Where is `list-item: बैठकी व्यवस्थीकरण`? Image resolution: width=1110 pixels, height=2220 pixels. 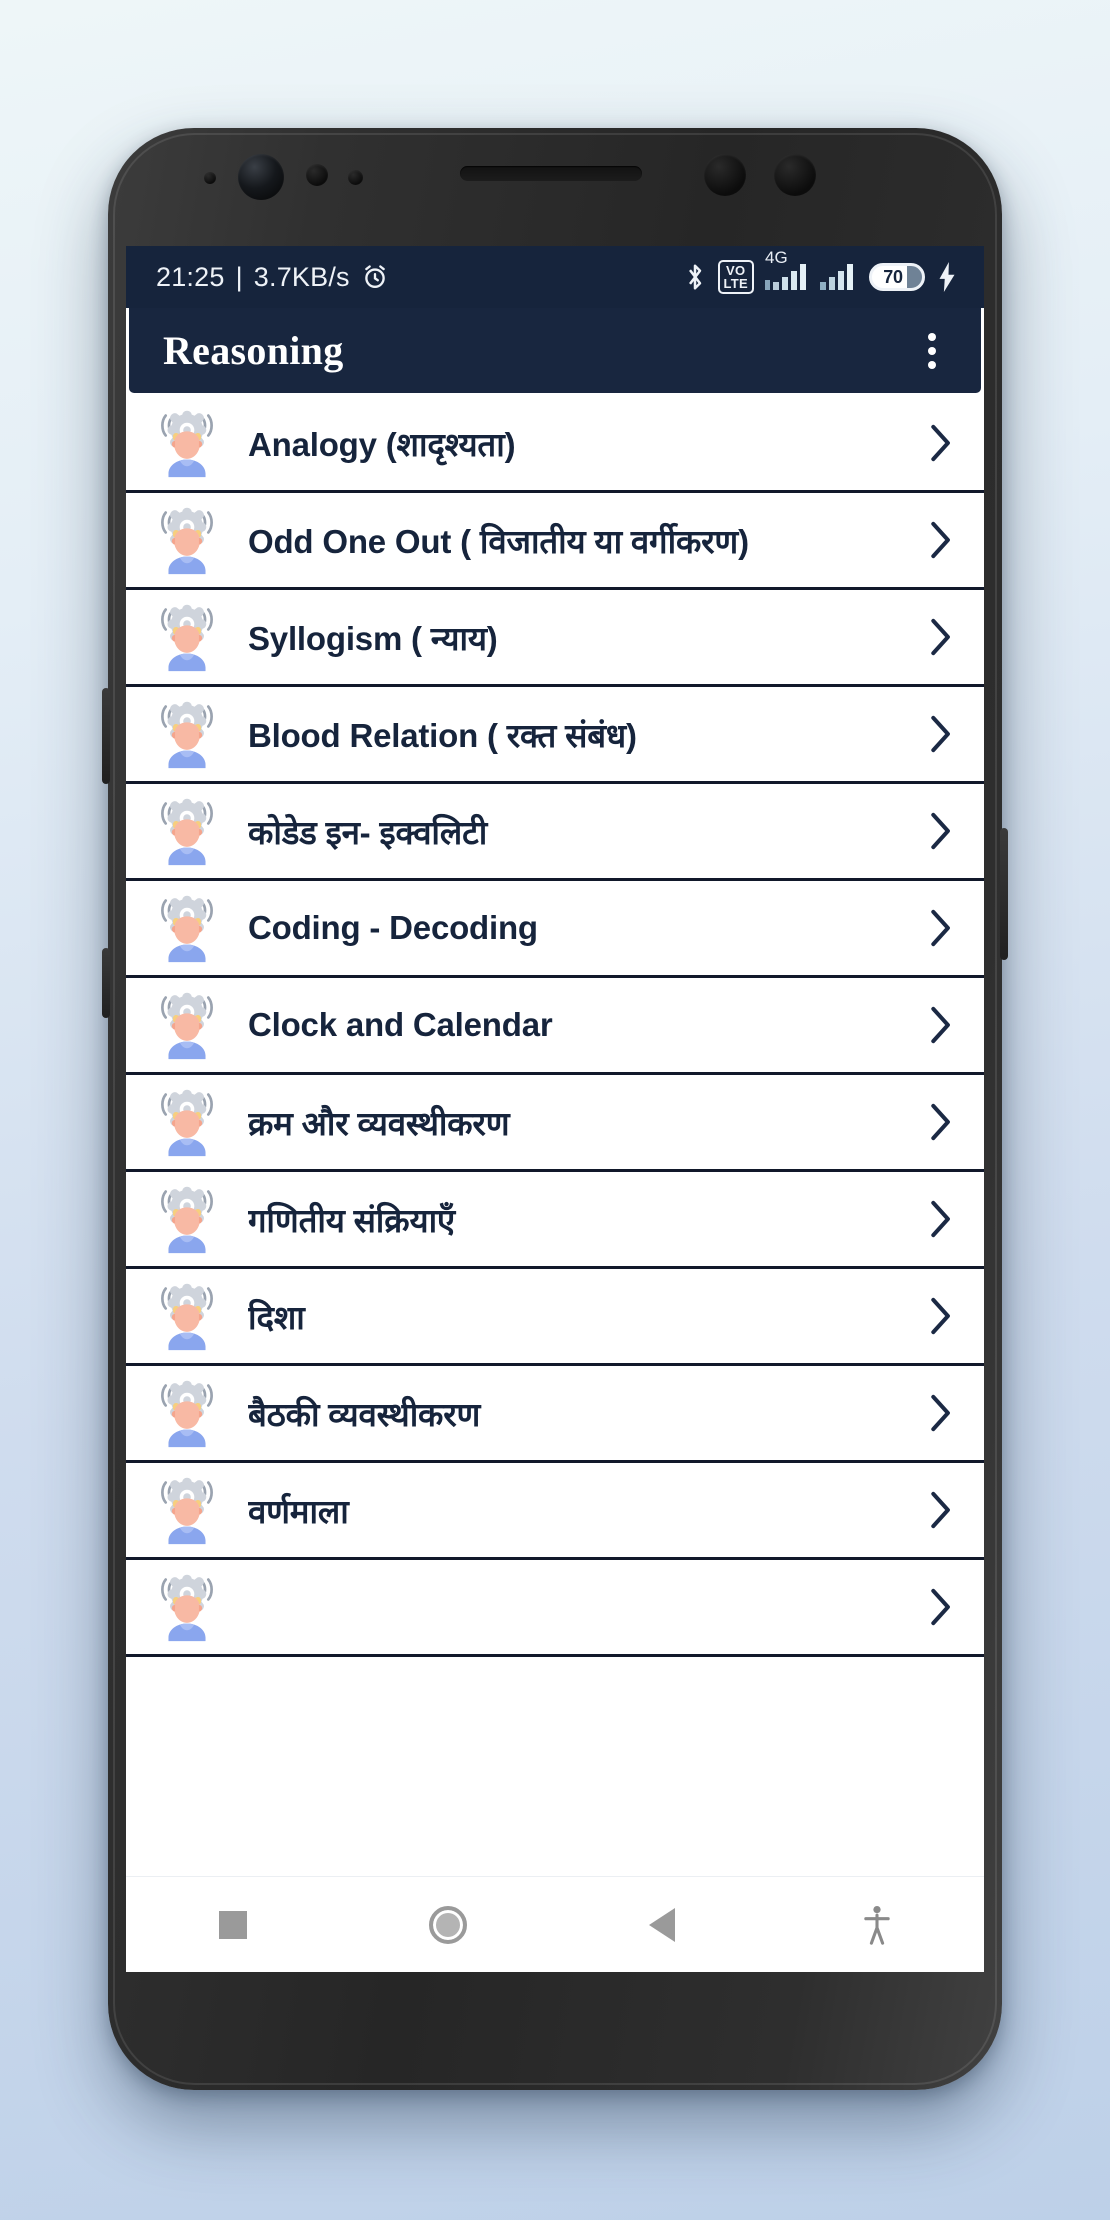 list-item: बैठकी व्यवस्थीकरण is located at coordinates (555, 1414).